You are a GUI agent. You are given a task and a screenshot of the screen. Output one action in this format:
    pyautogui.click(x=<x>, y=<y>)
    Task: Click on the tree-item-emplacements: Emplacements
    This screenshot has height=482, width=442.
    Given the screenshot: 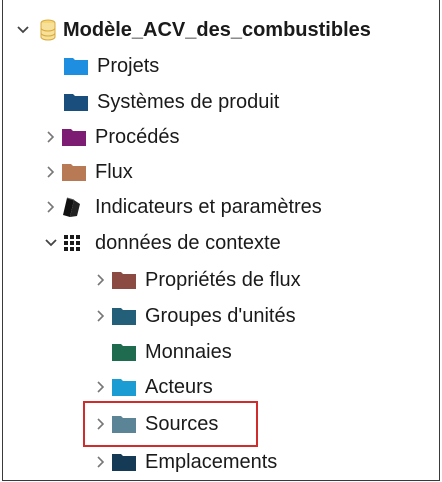 What is the action you would take?
    pyautogui.click(x=184, y=462)
    